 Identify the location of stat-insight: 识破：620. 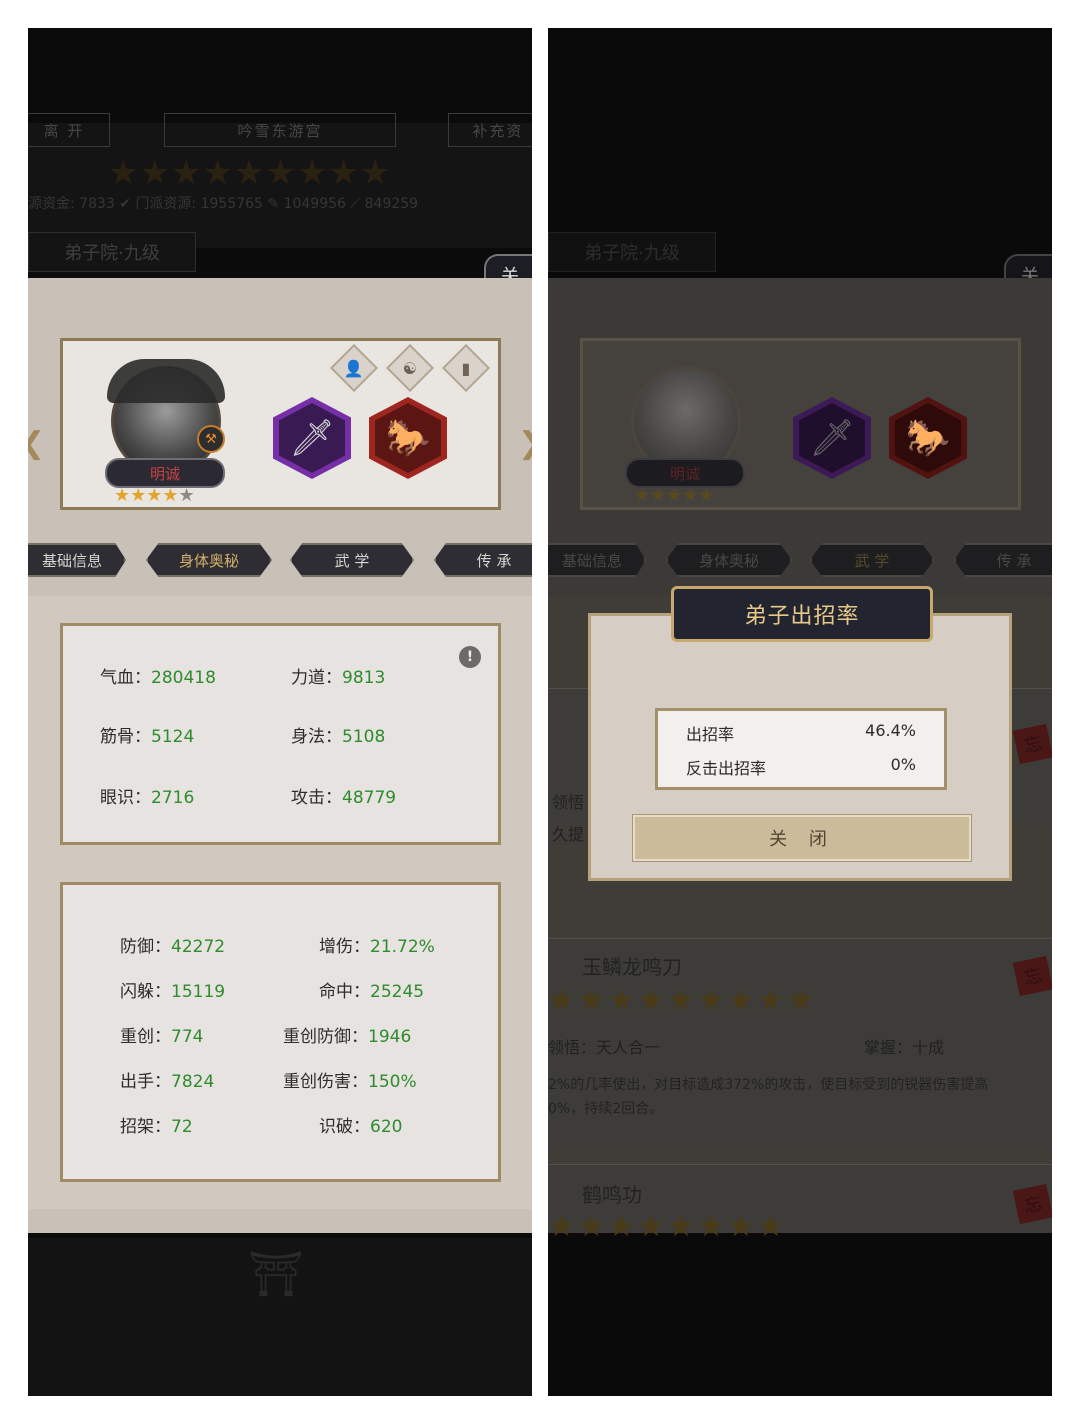
(361, 1127).